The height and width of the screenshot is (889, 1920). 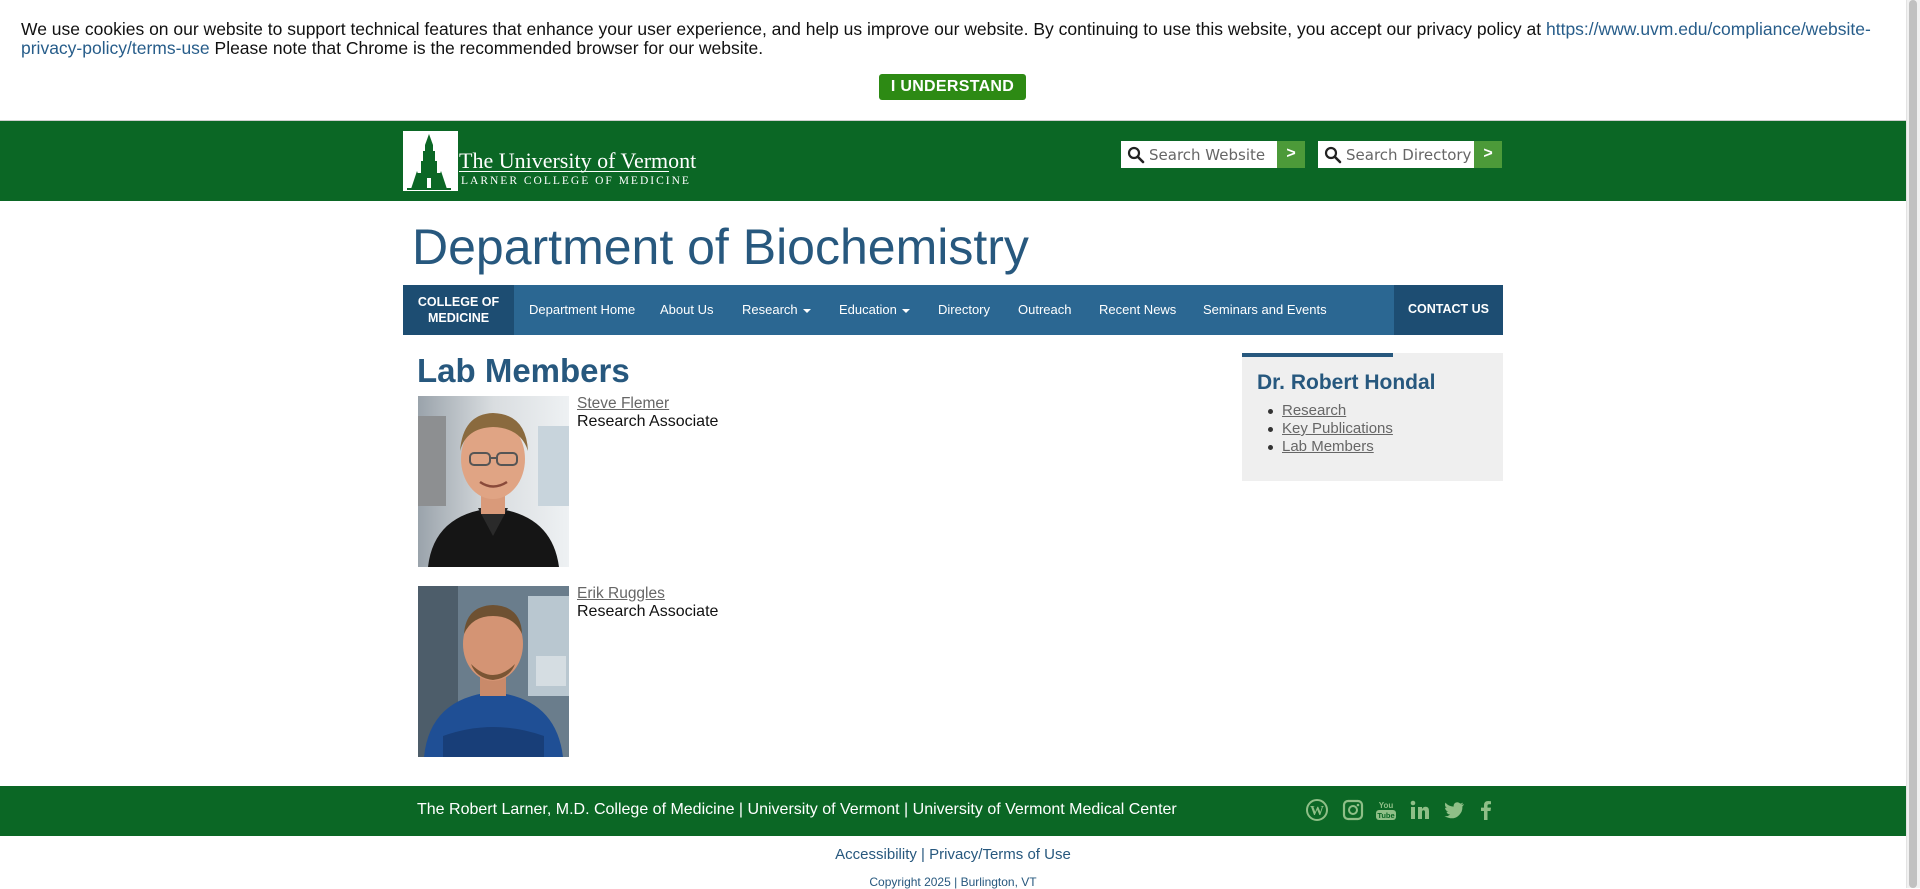 What do you see at coordinates (868, 309) in the screenshot?
I see `nav-education-label: Education` at bounding box center [868, 309].